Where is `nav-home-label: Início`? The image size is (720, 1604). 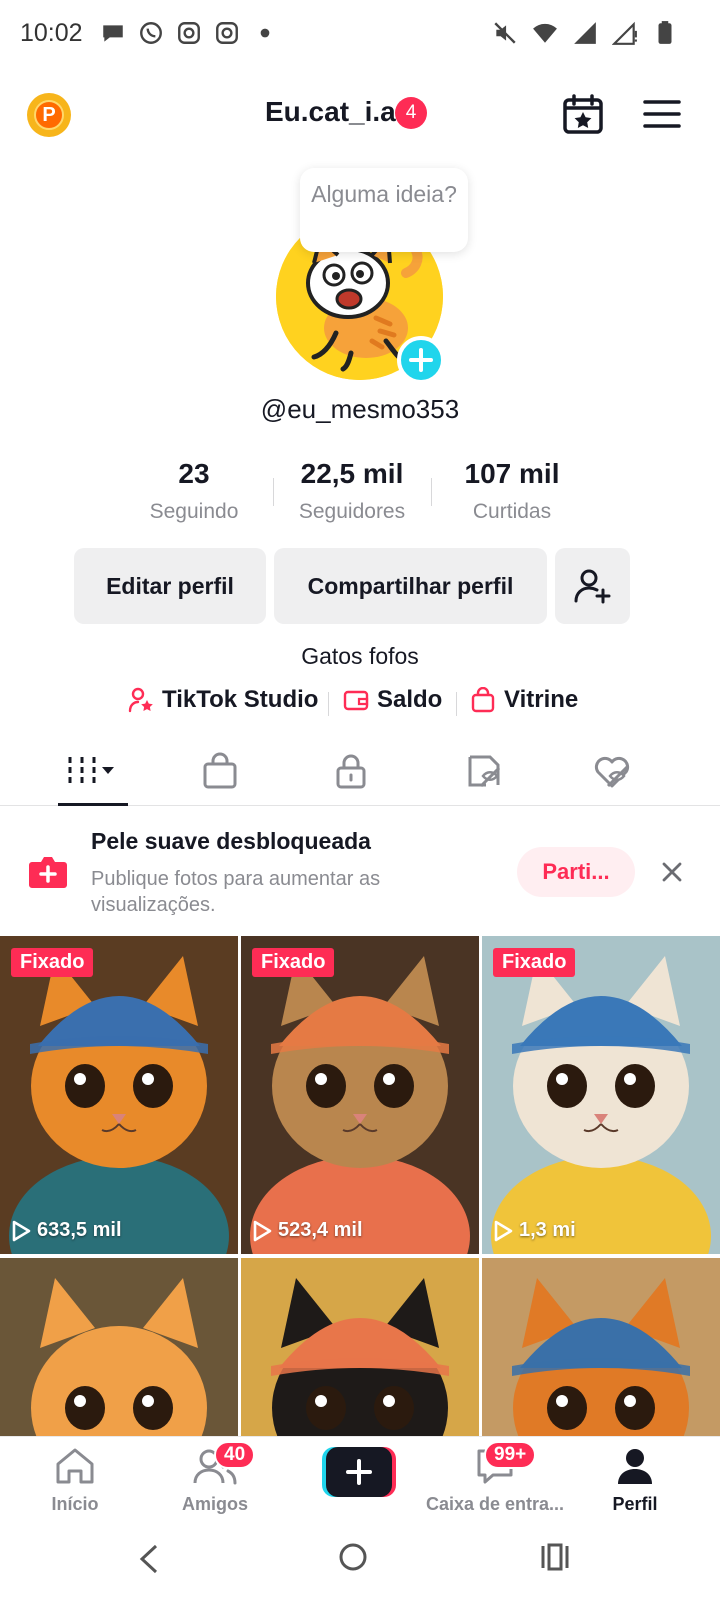 nav-home-label: Início is located at coordinates (75, 1504).